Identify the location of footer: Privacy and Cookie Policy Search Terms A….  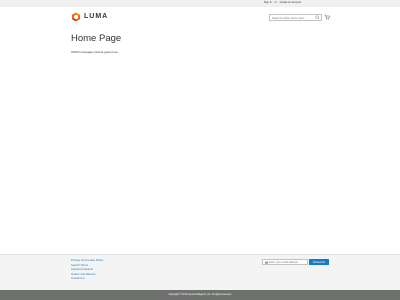
(200, 272).